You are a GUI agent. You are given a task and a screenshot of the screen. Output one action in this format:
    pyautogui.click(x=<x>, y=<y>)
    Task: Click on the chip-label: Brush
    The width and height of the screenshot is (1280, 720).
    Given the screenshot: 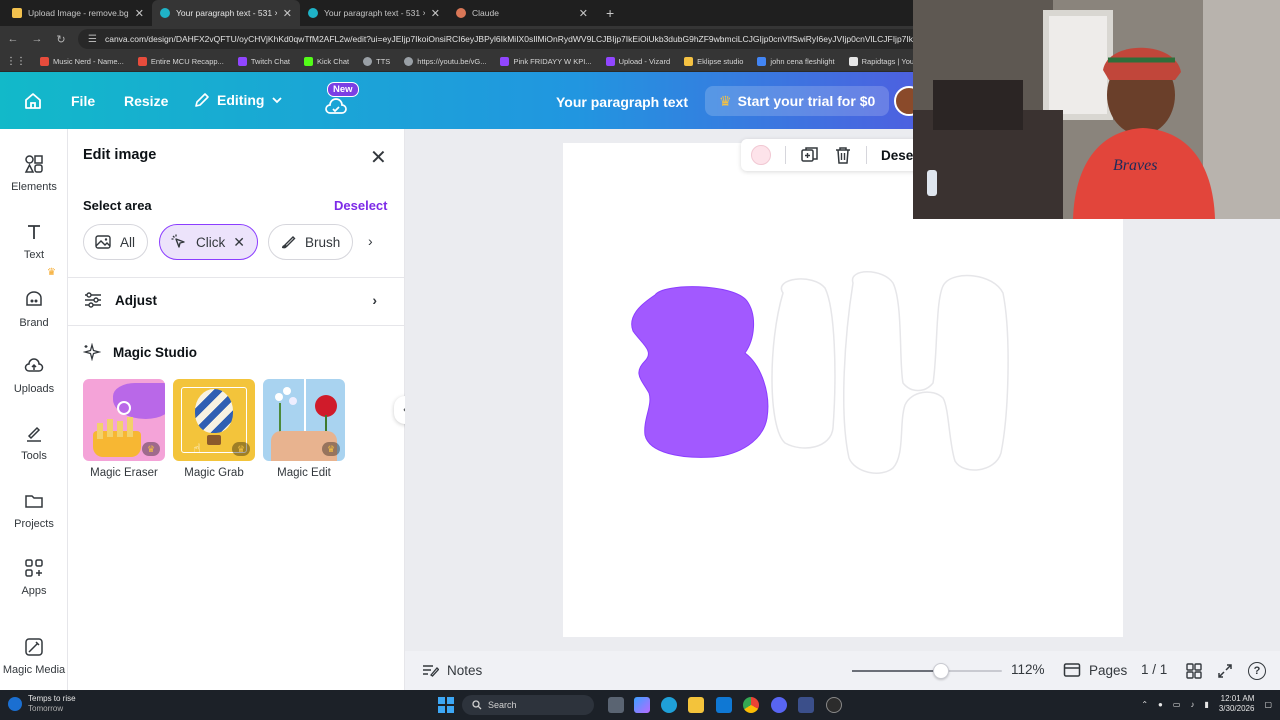 What is the action you would take?
    pyautogui.click(x=323, y=242)
    